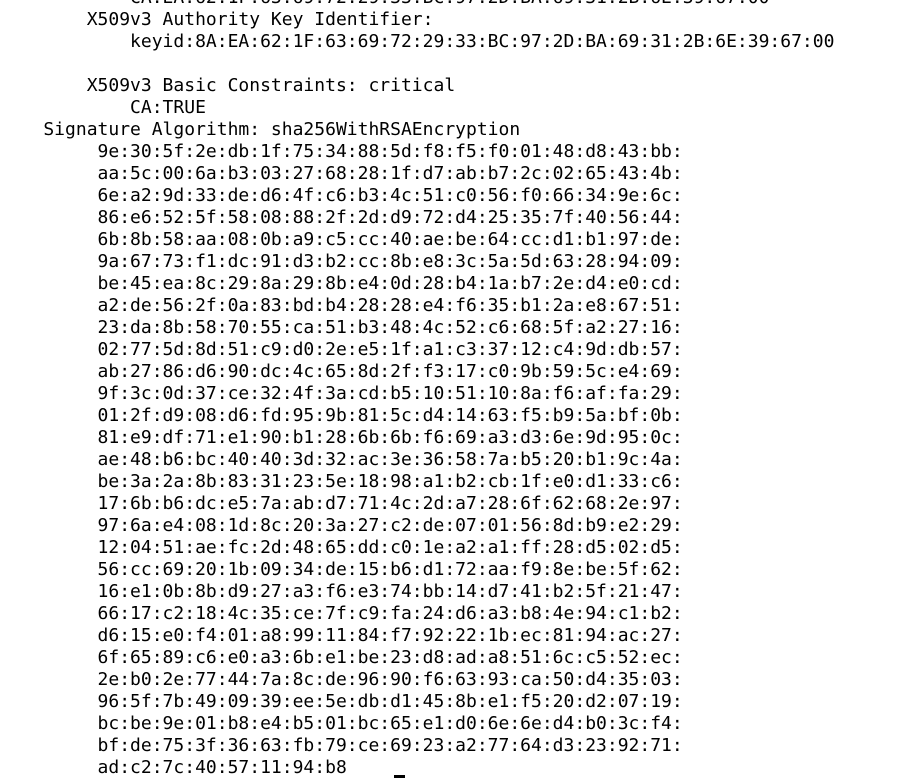 The image size is (922, 780). What do you see at coordinates (228, 85) in the screenshot?
I see `terminal-line: X509v3 Basic Constraints: critical` at bounding box center [228, 85].